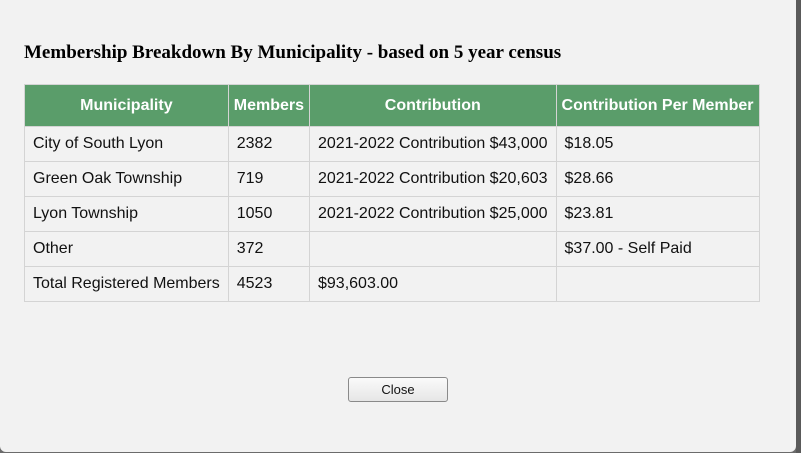  What do you see at coordinates (269, 249) in the screenshot?
I see `cell-members: 372` at bounding box center [269, 249].